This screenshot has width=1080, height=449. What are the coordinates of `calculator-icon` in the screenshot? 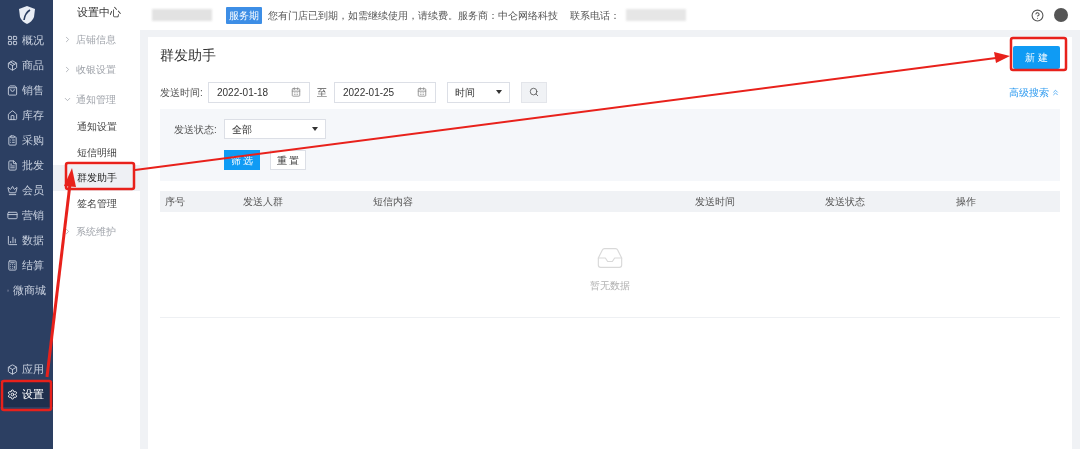 It's located at (12, 265).